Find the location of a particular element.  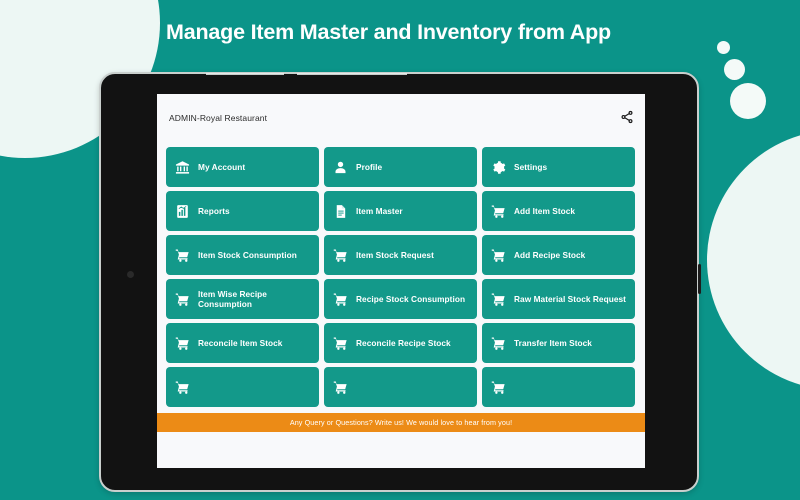

menu-tile: Add Recipe Stock is located at coordinates (558, 255).